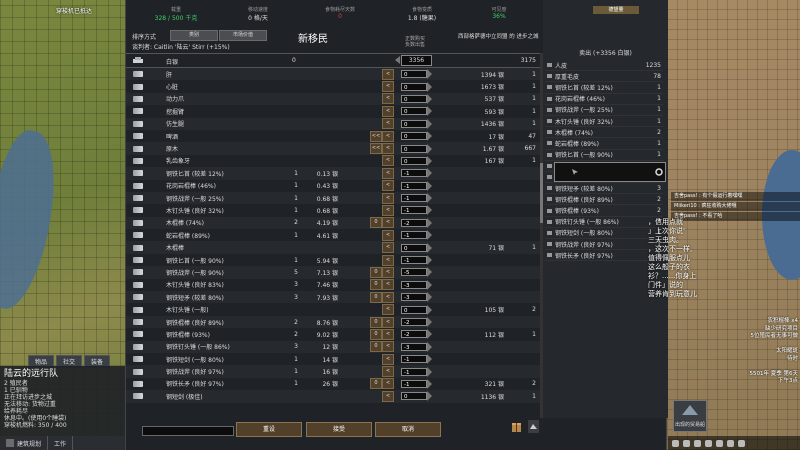 This screenshot has height=450, width=800. What do you see at coordinates (333, 272) in the screenshot?
I see `trade-row: 钢铁战斧 (一般 90%) 5 7.13 银 0 < -5` at bounding box center [333, 272].